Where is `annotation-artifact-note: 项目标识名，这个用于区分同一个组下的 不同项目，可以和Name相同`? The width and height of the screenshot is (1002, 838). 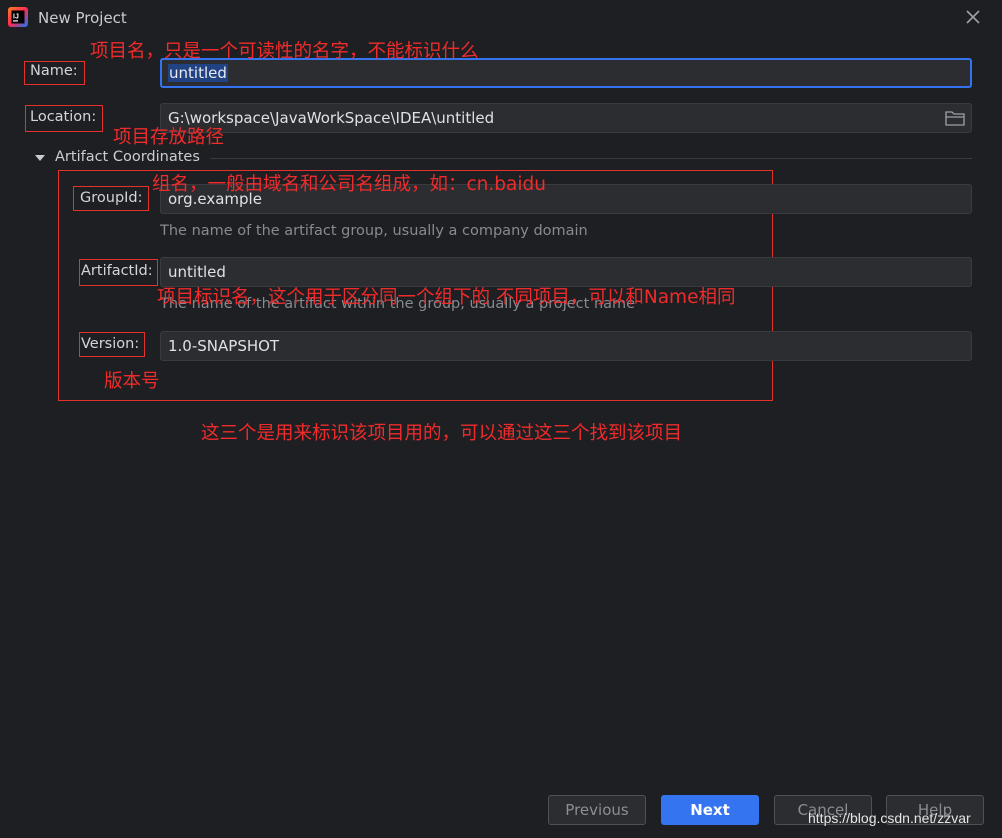 annotation-artifact-note: 项目标识名，这个用于区分同一个组下的 不同项目，可以和Name相同 is located at coordinates (446, 297).